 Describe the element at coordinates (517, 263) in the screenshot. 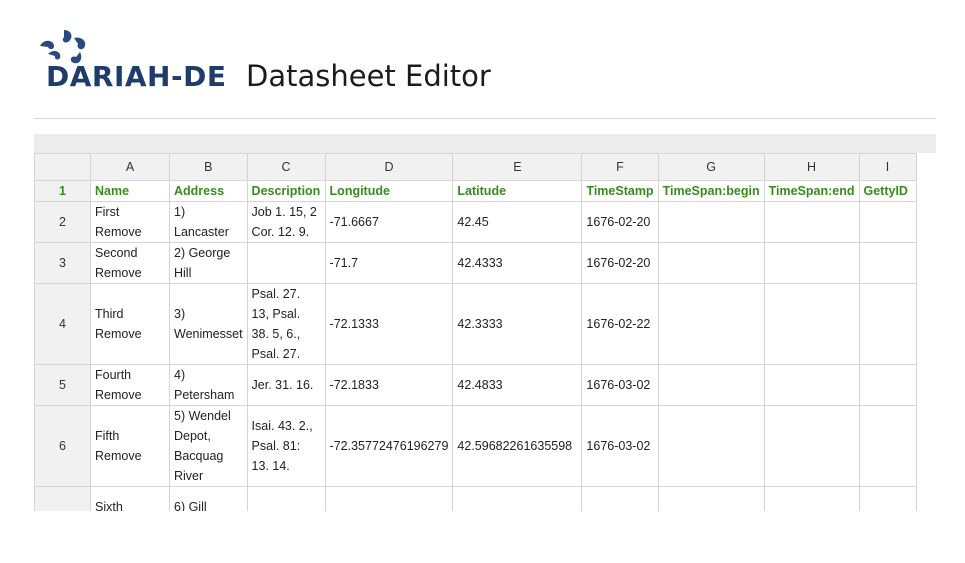

I see `cell: 42.4333` at that location.